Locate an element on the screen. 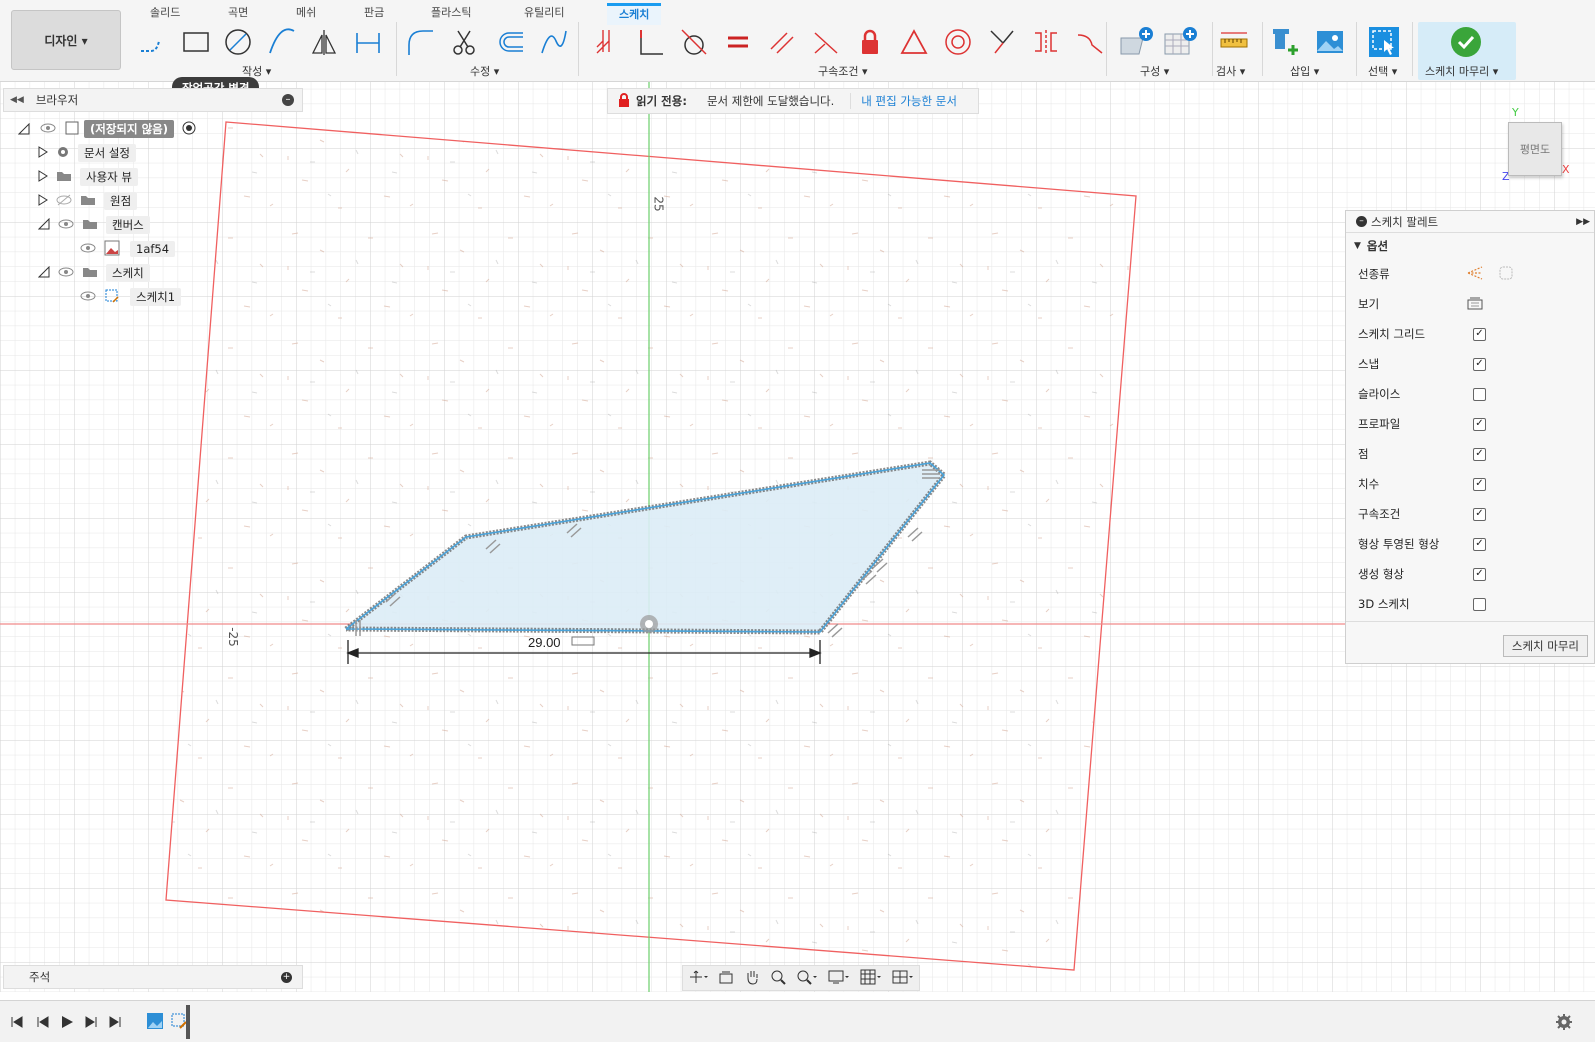 The height and width of the screenshot is (1042, 1595). inspect-group-label: 검사 ▾ is located at coordinates (1230, 71).